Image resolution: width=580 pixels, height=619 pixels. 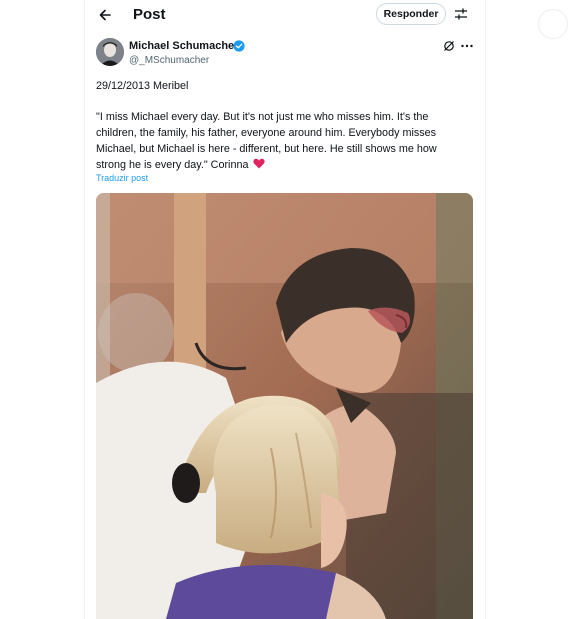 What do you see at coordinates (553, 24) in the screenshot?
I see `circle-icon` at bounding box center [553, 24].